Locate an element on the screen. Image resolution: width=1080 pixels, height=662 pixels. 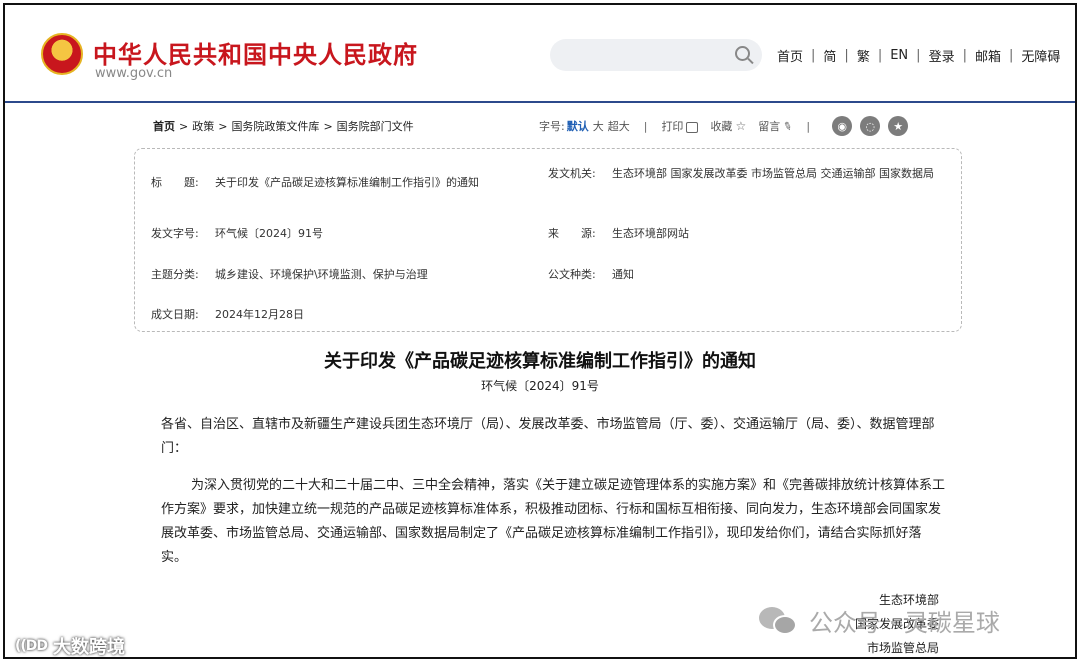
font-size-xlarge: 超大 is located at coordinates (619, 126).